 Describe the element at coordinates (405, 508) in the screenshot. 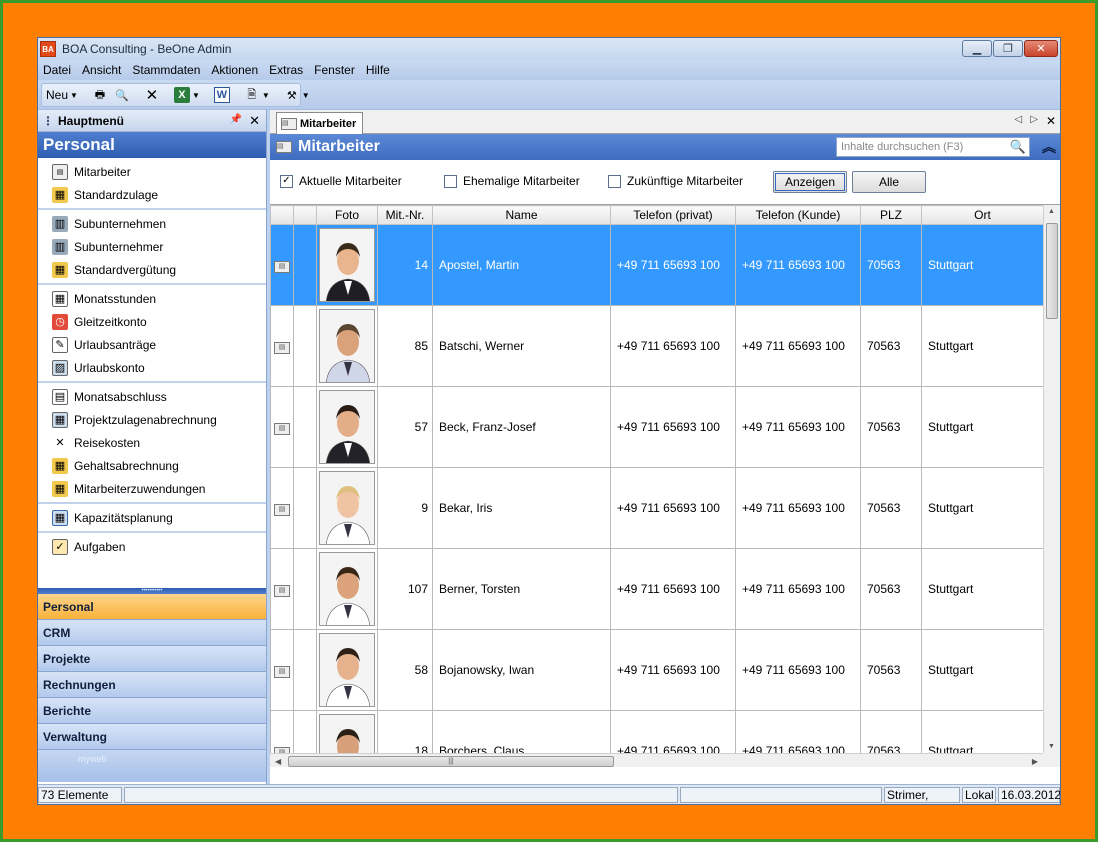

I see `employee-number: 9` at that location.